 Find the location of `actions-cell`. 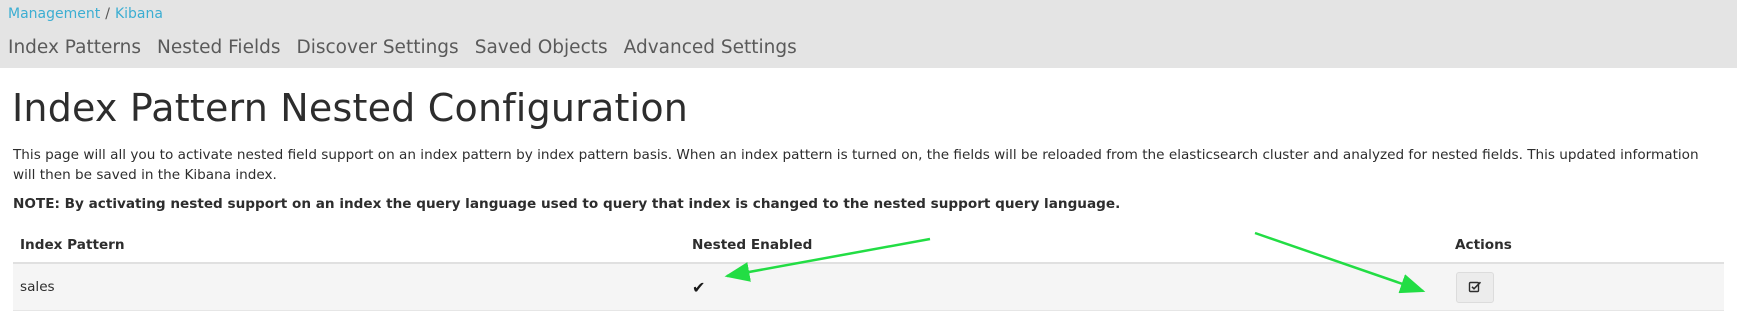

actions-cell is located at coordinates (1586, 287).